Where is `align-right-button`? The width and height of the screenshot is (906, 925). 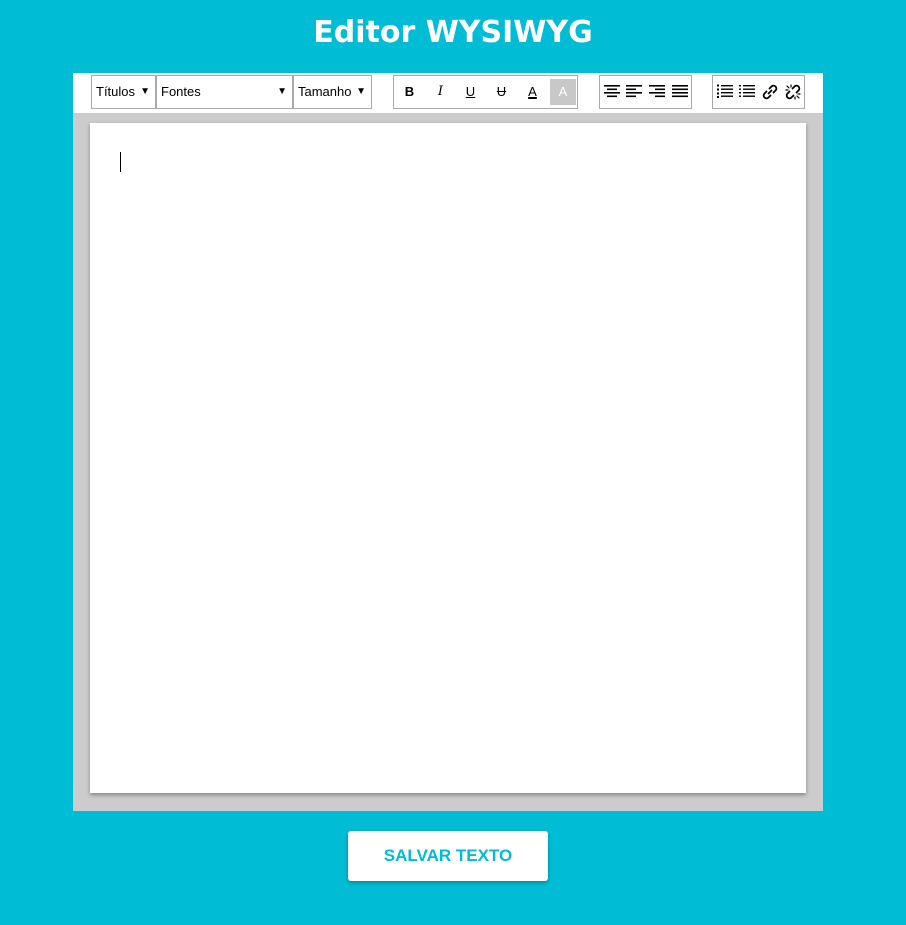
align-right-button is located at coordinates (656, 92).